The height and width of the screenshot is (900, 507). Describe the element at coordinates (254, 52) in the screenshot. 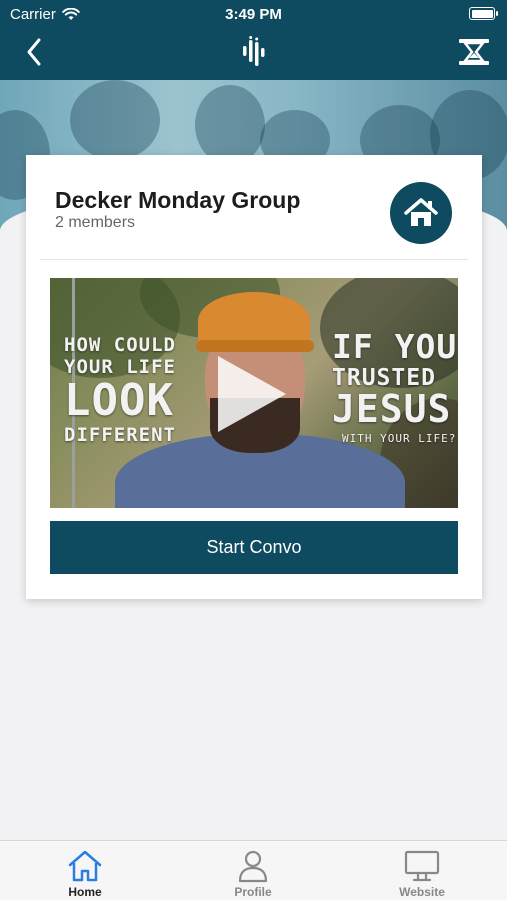

I see `app-logo-icon` at that location.